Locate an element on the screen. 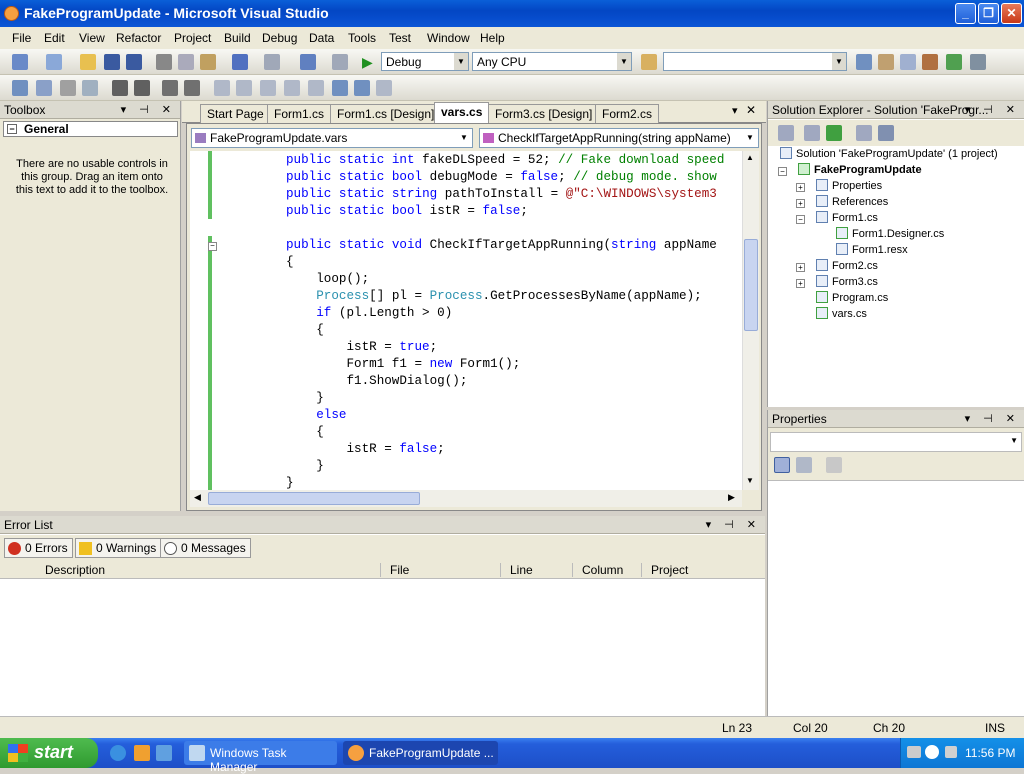 The width and height of the screenshot is (1024, 774). column-description: Description is located at coordinates (75, 570).